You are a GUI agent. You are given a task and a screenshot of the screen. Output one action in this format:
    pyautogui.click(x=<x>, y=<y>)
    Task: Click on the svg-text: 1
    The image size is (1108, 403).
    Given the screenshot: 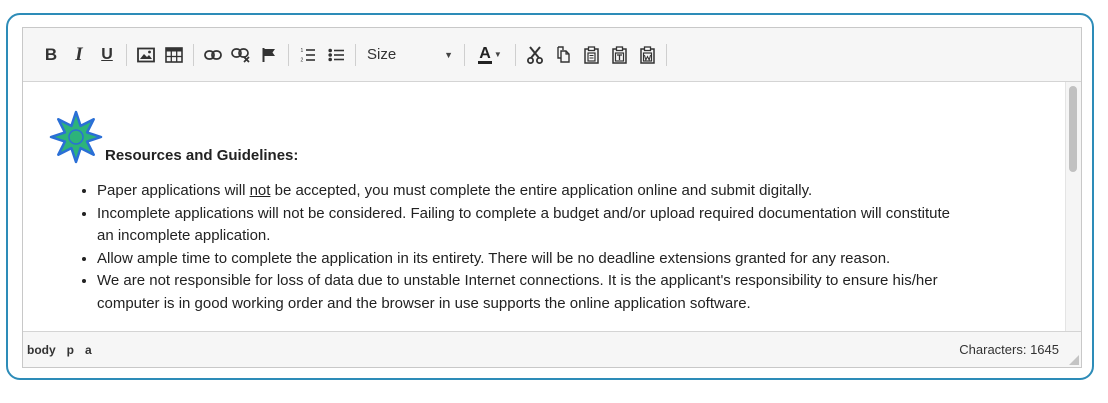 What is the action you would take?
    pyautogui.click(x=302, y=51)
    